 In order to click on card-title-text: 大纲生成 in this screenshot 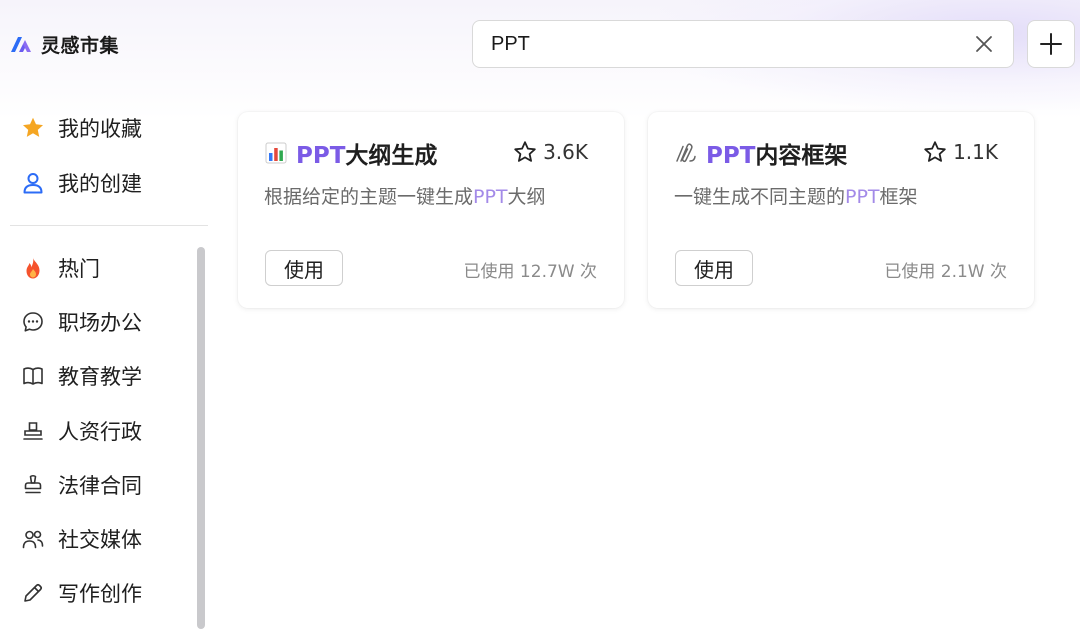, I will do `click(391, 156)`.